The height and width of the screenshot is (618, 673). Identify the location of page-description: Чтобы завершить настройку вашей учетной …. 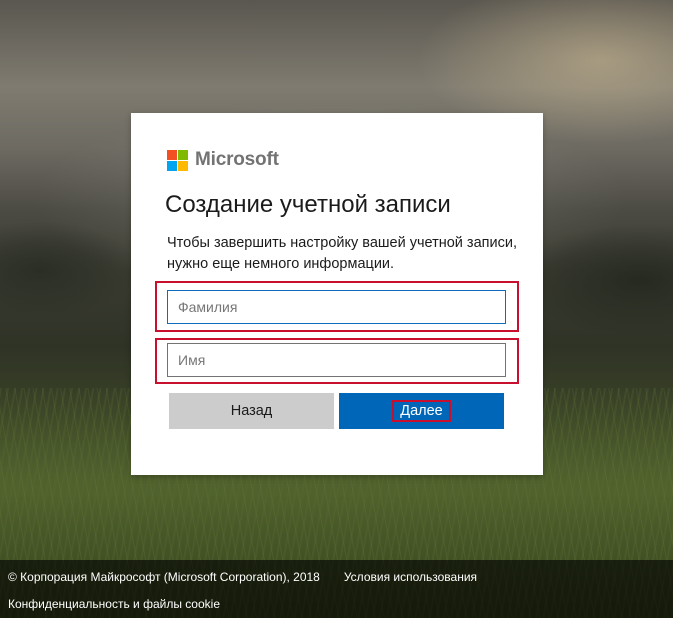
(342, 253).